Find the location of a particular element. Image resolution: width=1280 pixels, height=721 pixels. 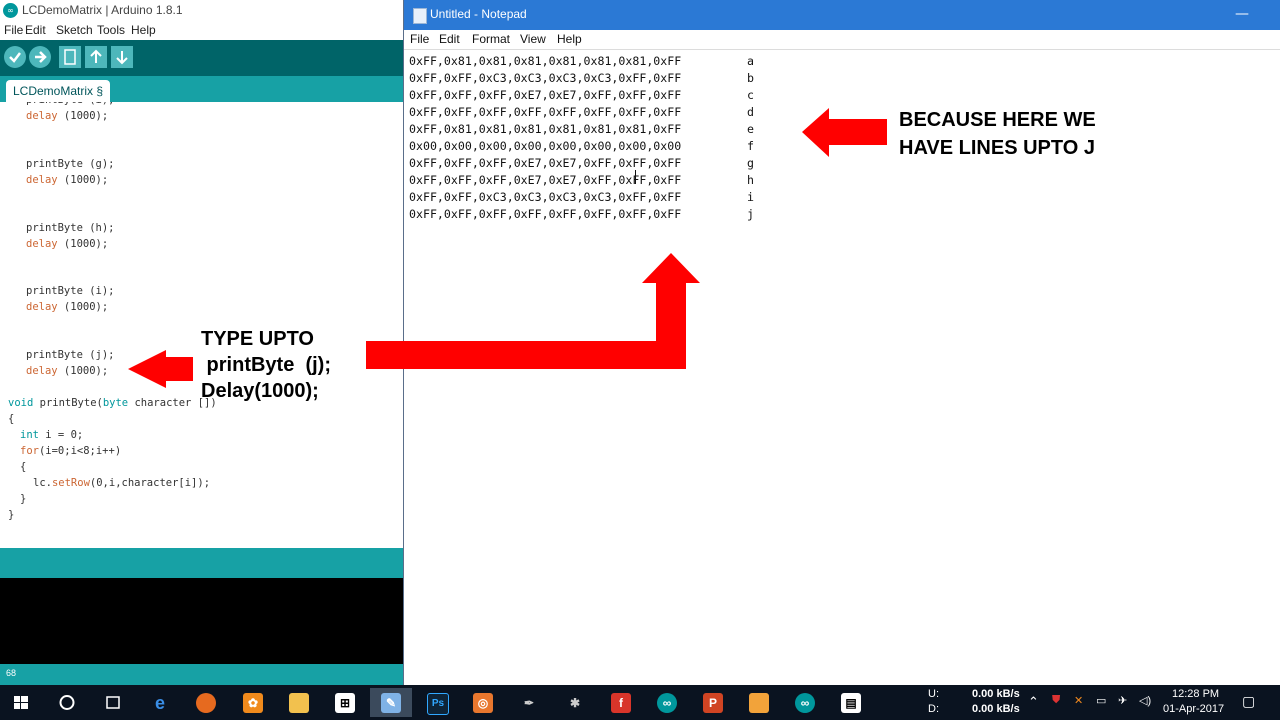

checkmark-icon is located at coordinates (15, 57).